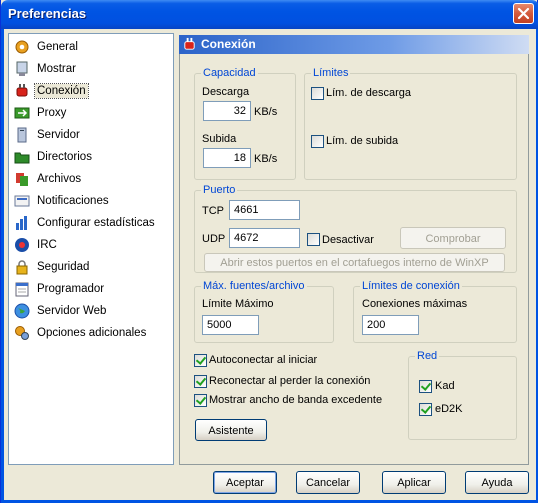 This screenshot has height=503, width=538. What do you see at coordinates (362, 141) in the screenshot?
I see `upload-limit-label: Lím. de subida` at bounding box center [362, 141].